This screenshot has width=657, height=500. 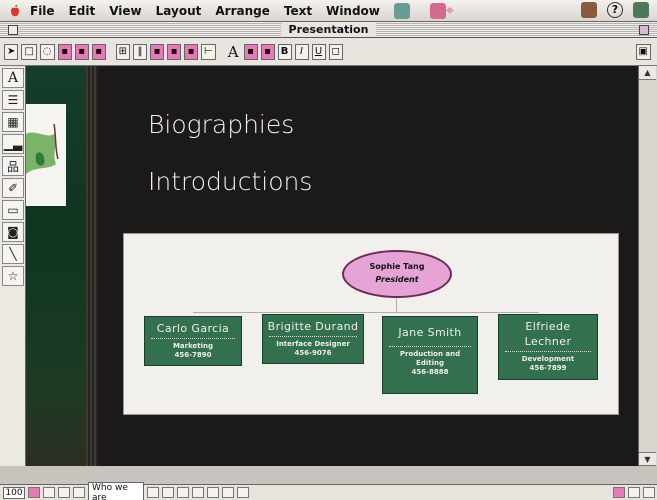 What do you see at coordinates (644, 30) in the screenshot?
I see `zoom-box-icon` at bounding box center [644, 30].